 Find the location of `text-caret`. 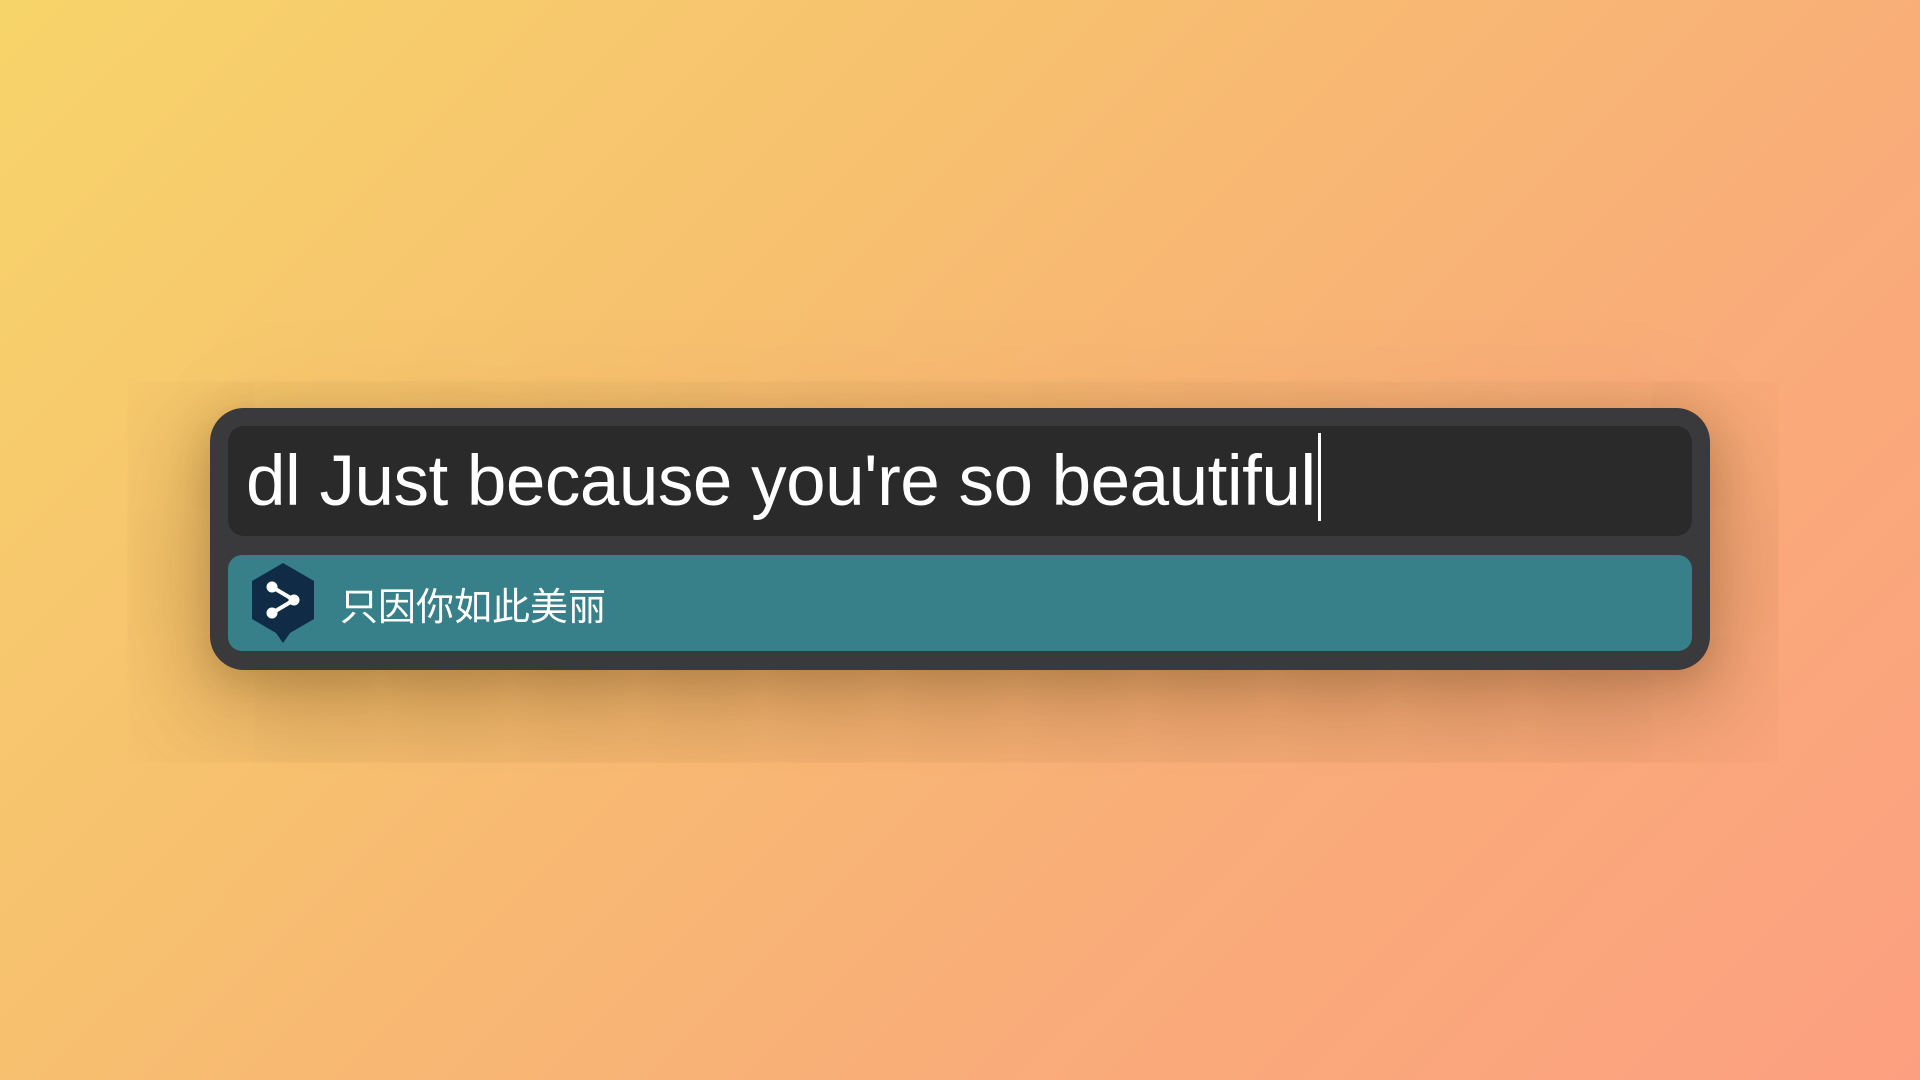

text-caret is located at coordinates (1319, 477).